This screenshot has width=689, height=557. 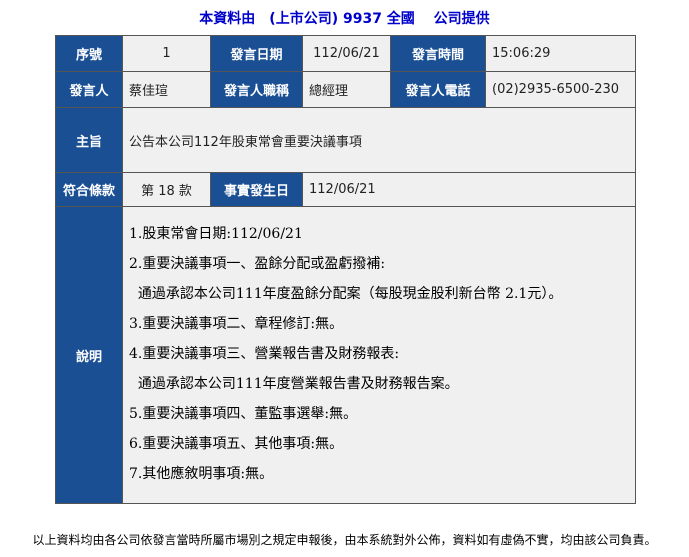 I want to click on time-value: 15:06:29, so click(x=560, y=53).